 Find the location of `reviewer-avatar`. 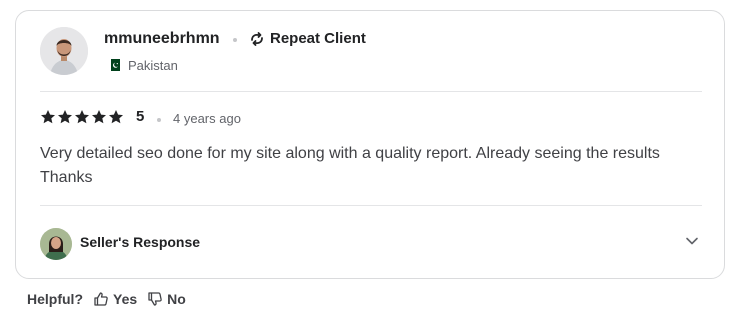

reviewer-avatar is located at coordinates (64, 51).